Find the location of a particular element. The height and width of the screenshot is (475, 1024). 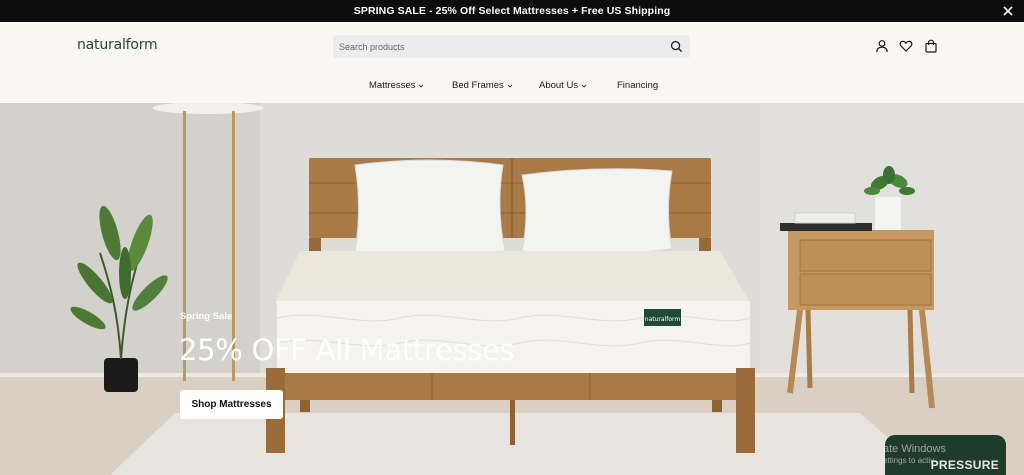

nav-item-financing: Financing is located at coordinates (637, 85).